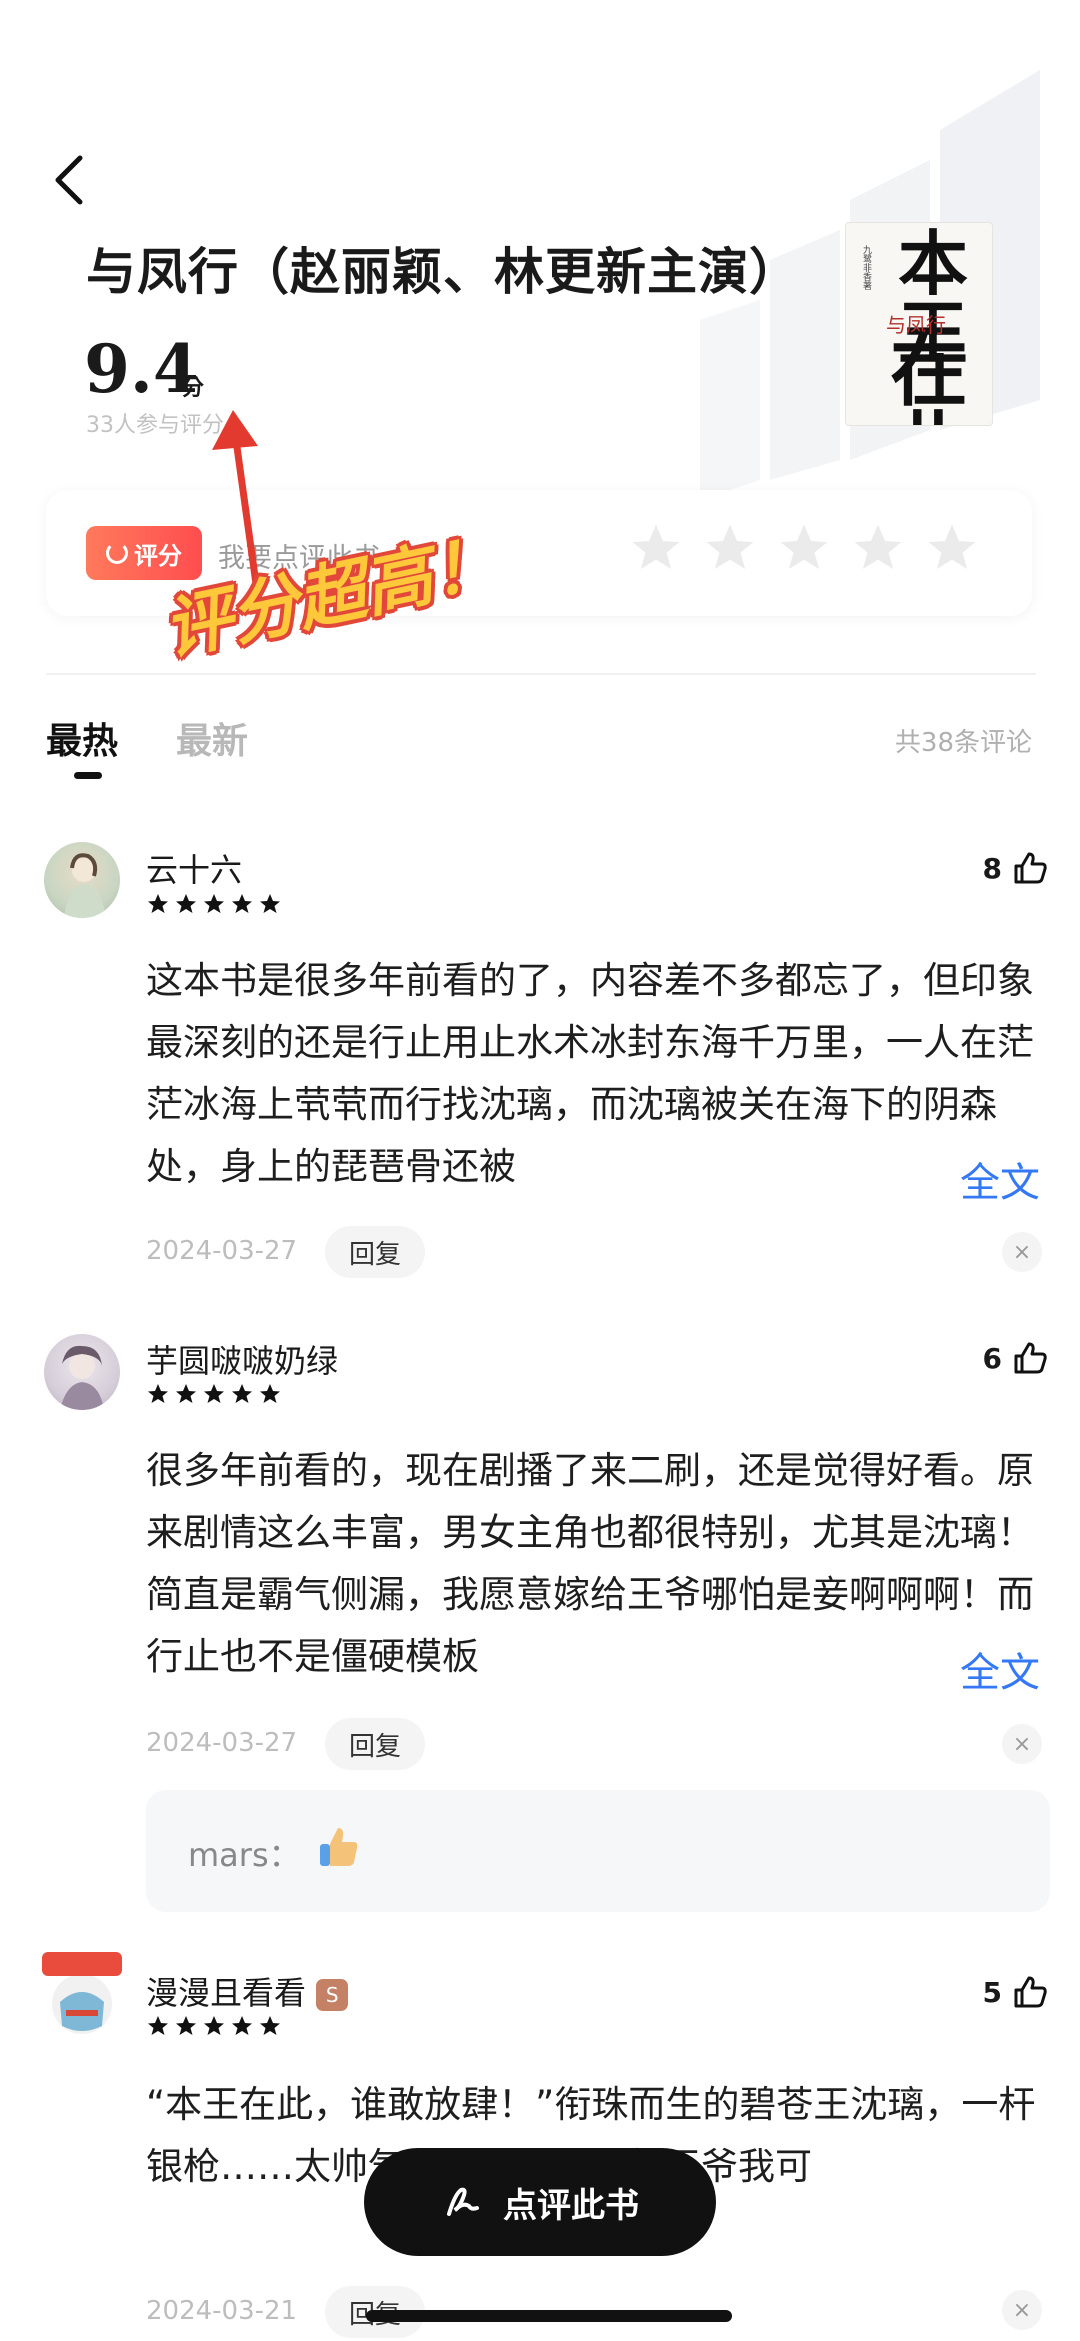 The width and height of the screenshot is (1080, 2341). I want to click on comment-date: 2024-03-21, so click(222, 2311).